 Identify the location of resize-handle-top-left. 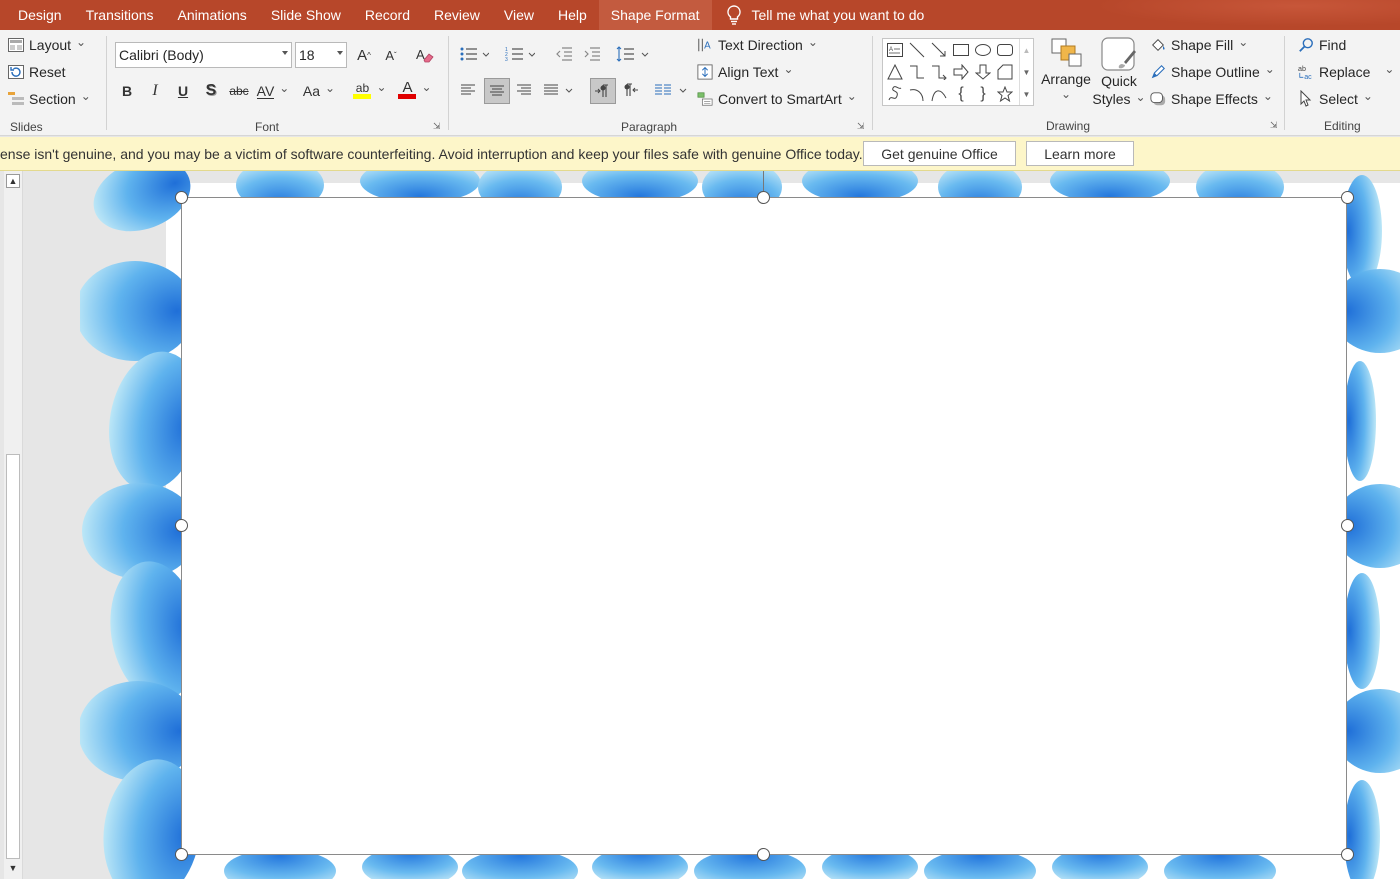
(181, 197).